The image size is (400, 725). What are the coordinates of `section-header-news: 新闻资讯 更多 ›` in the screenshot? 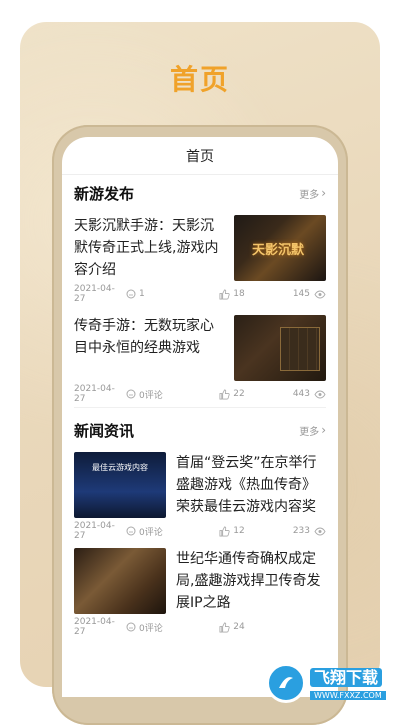 It's located at (200, 430).